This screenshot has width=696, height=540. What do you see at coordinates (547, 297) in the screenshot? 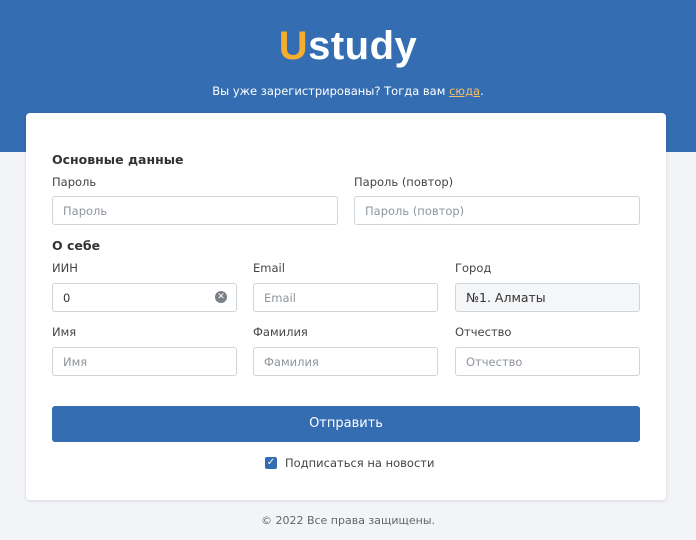
I see `city-select: №1. Алматы` at bounding box center [547, 297].